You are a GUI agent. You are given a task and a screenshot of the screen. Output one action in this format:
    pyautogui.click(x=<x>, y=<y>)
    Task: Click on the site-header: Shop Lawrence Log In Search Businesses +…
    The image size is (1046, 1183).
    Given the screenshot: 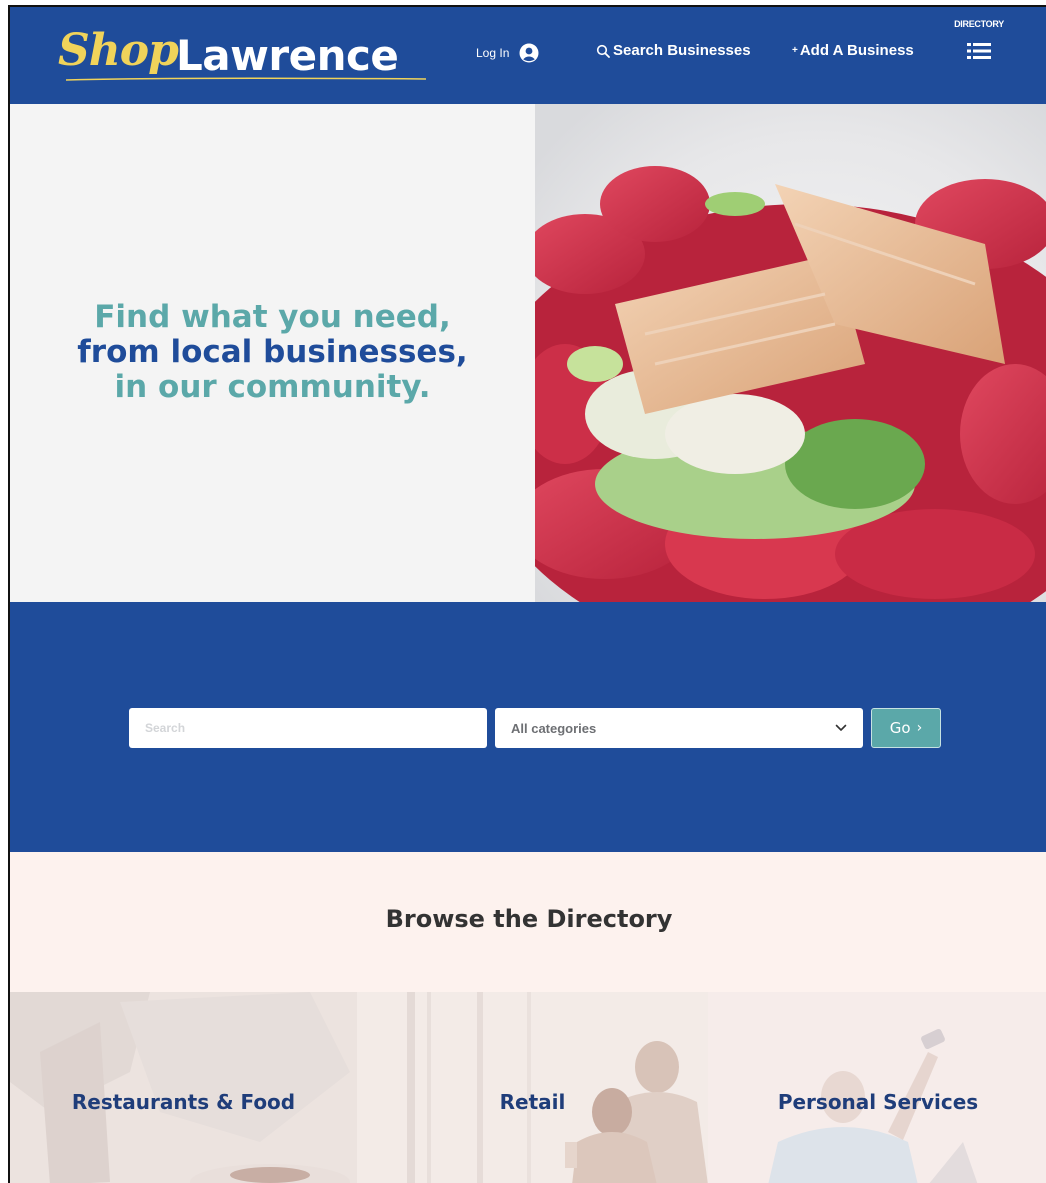 What is the action you would take?
    pyautogui.click(x=528, y=55)
    